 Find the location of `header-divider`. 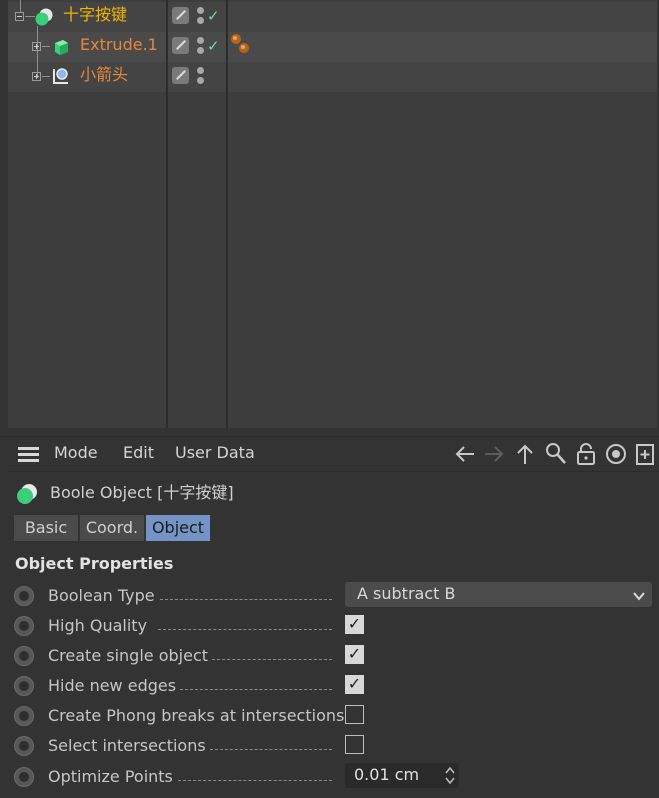

header-divider is located at coordinates (333, 471).